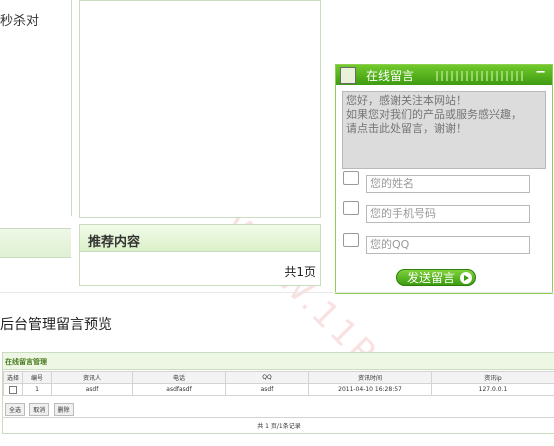 The height and width of the screenshot is (446, 554). Describe the element at coordinates (36, 108) in the screenshot. I see `left-panel` at that location.